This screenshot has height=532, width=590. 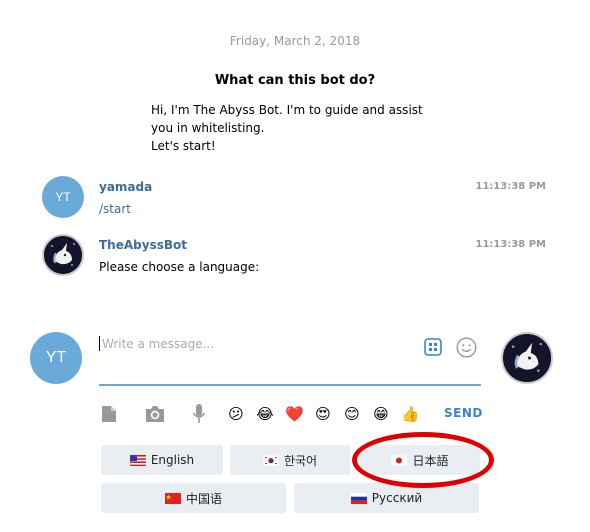 I want to click on grinning-face-icon: 😁, so click(x=381, y=414).